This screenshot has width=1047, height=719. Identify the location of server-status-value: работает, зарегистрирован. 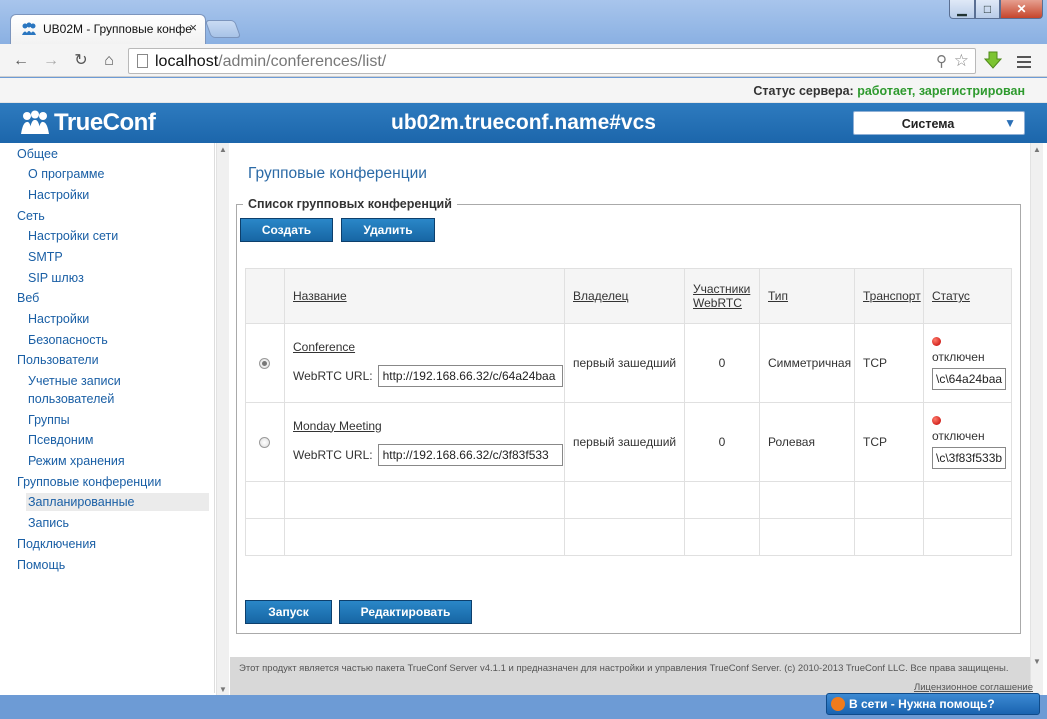
(941, 91).